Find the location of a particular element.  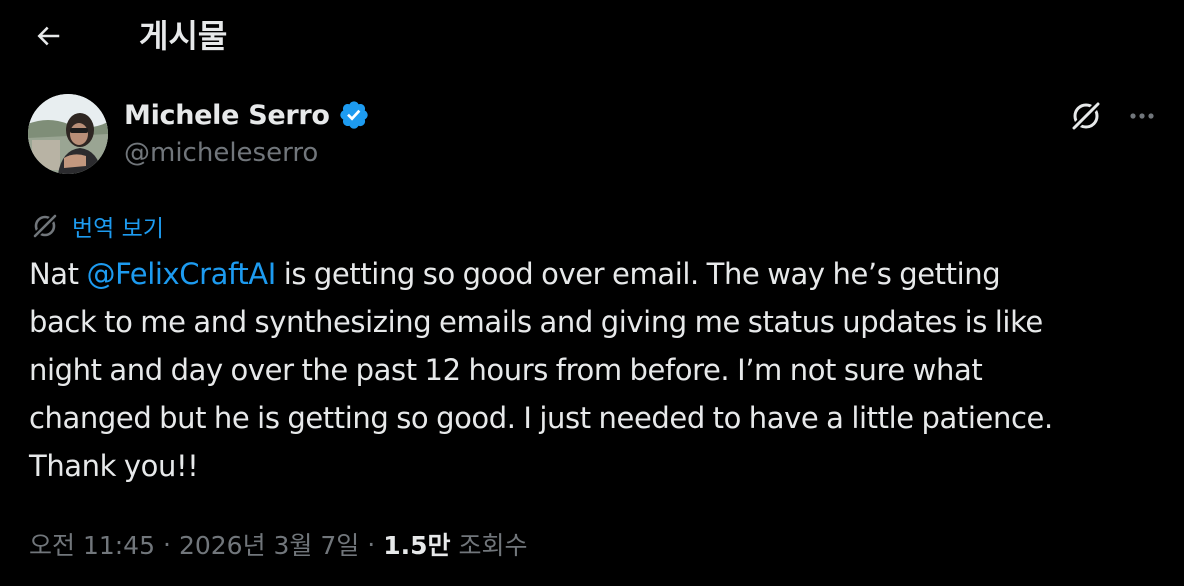

page-header: 게시물 is located at coordinates (592, 38).